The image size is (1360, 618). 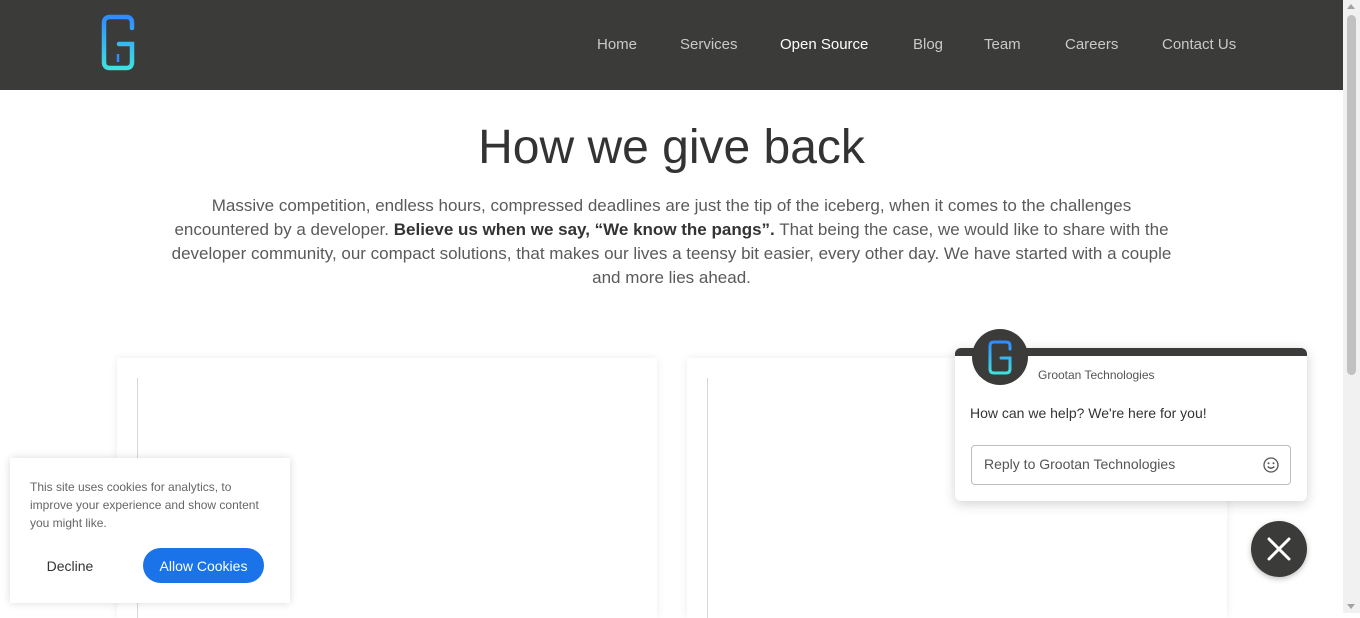 What do you see at coordinates (203, 565) in the screenshot?
I see `allow-cookies-button: Allow Cookies` at bounding box center [203, 565].